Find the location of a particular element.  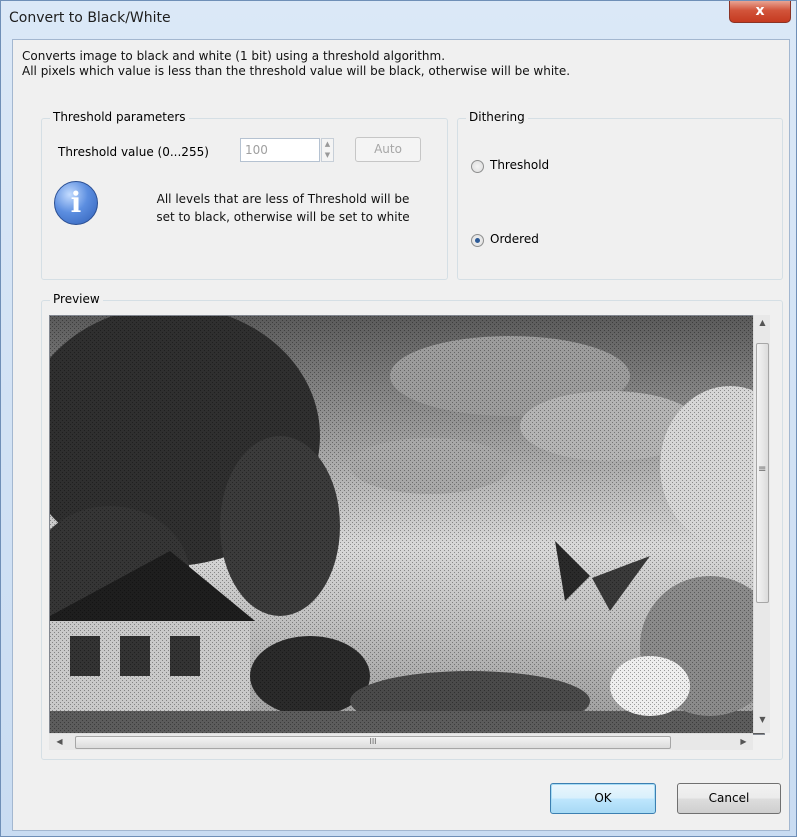

horizontal-scroll-thumb: III is located at coordinates (373, 742).